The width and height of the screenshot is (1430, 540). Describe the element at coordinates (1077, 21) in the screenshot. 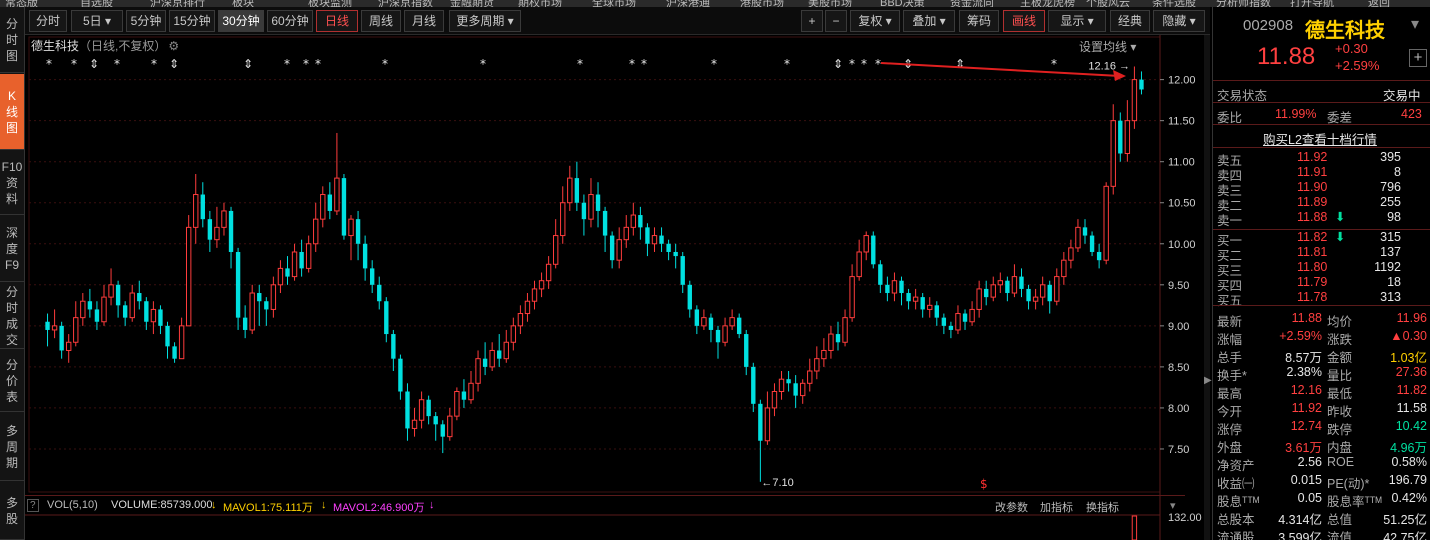

I see `display-dropdown: 显示 ▾` at that location.